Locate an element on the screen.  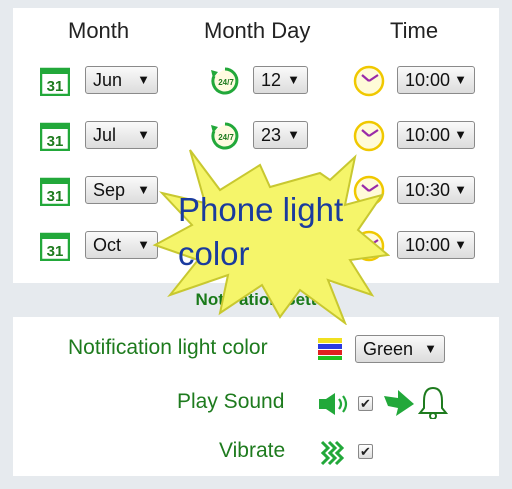
month-value: Sep is located at coordinates (109, 190).